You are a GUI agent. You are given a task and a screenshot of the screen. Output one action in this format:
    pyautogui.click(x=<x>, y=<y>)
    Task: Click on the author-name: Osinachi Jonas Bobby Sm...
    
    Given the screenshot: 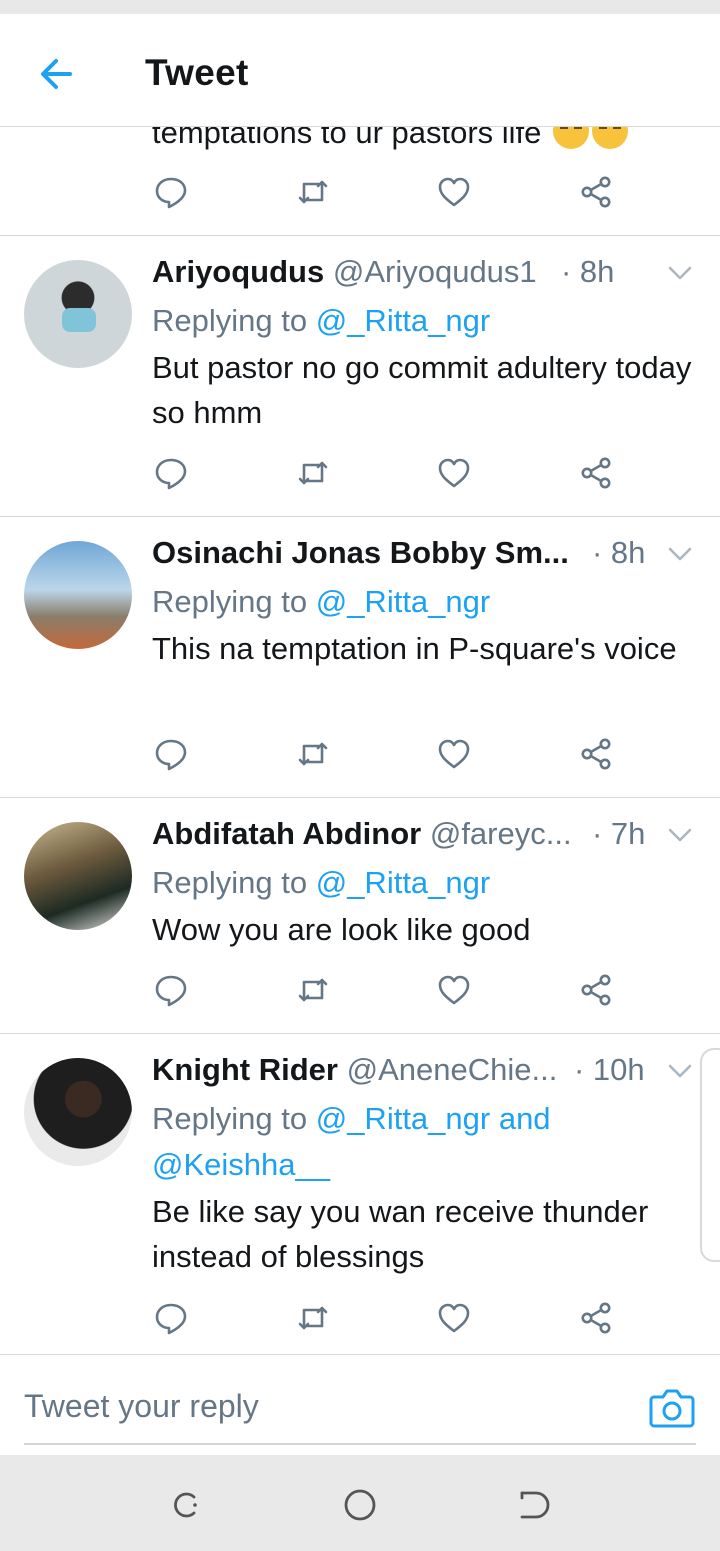 What is the action you would take?
    pyautogui.click(x=360, y=552)
    